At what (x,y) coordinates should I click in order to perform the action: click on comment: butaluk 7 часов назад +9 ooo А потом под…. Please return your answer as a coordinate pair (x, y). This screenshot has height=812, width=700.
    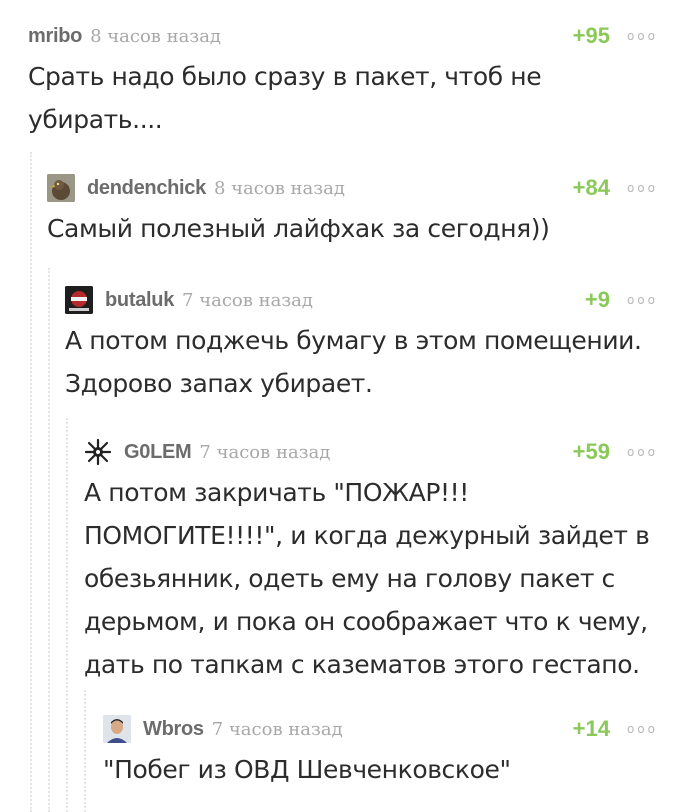
    Looking at the image, I should click on (361, 345).